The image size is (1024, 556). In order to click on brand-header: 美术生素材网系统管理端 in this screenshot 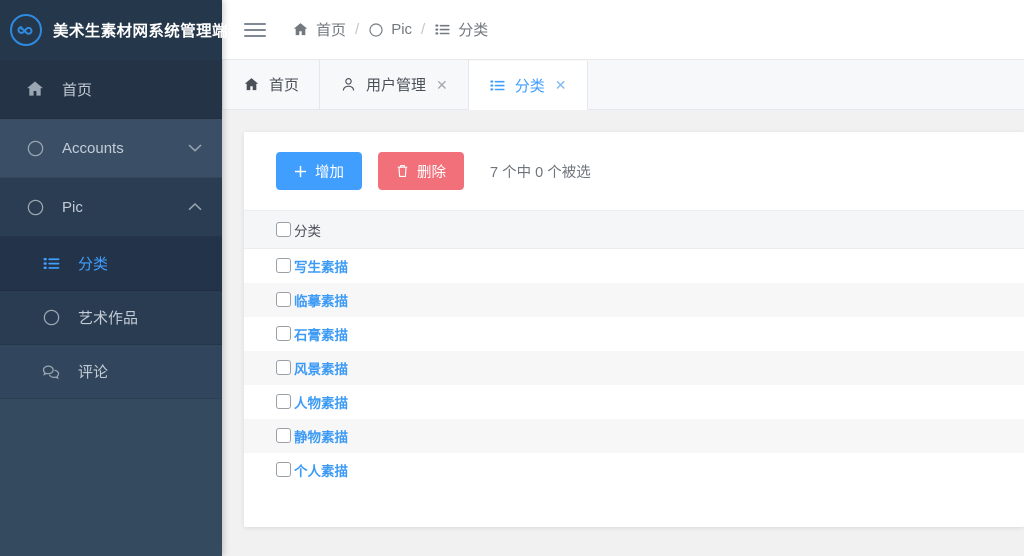, I will do `click(114, 30)`.